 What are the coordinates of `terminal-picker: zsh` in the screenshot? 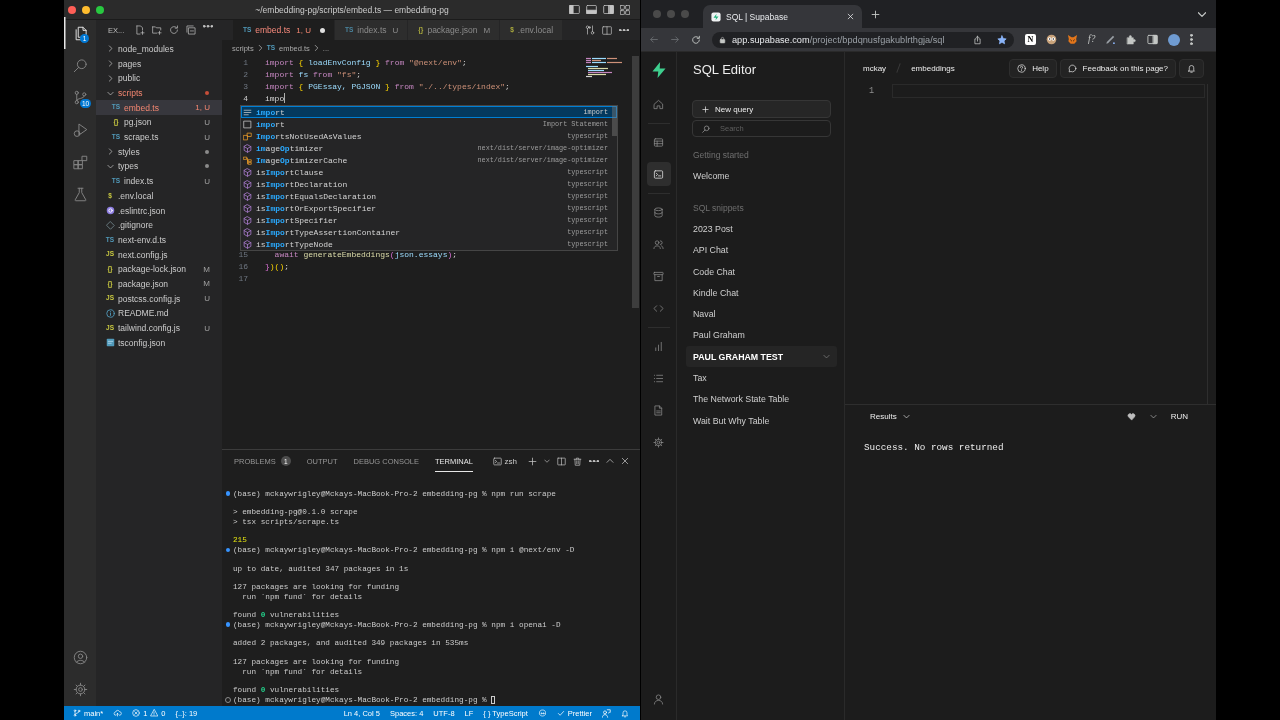 It's located at (504, 461).